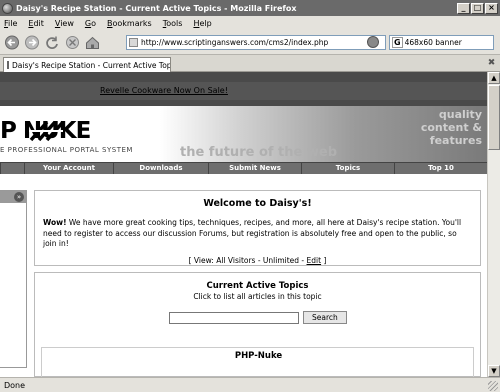  What do you see at coordinates (160, 168) in the screenshot?
I see `nav-downloads: Downloads` at bounding box center [160, 168].